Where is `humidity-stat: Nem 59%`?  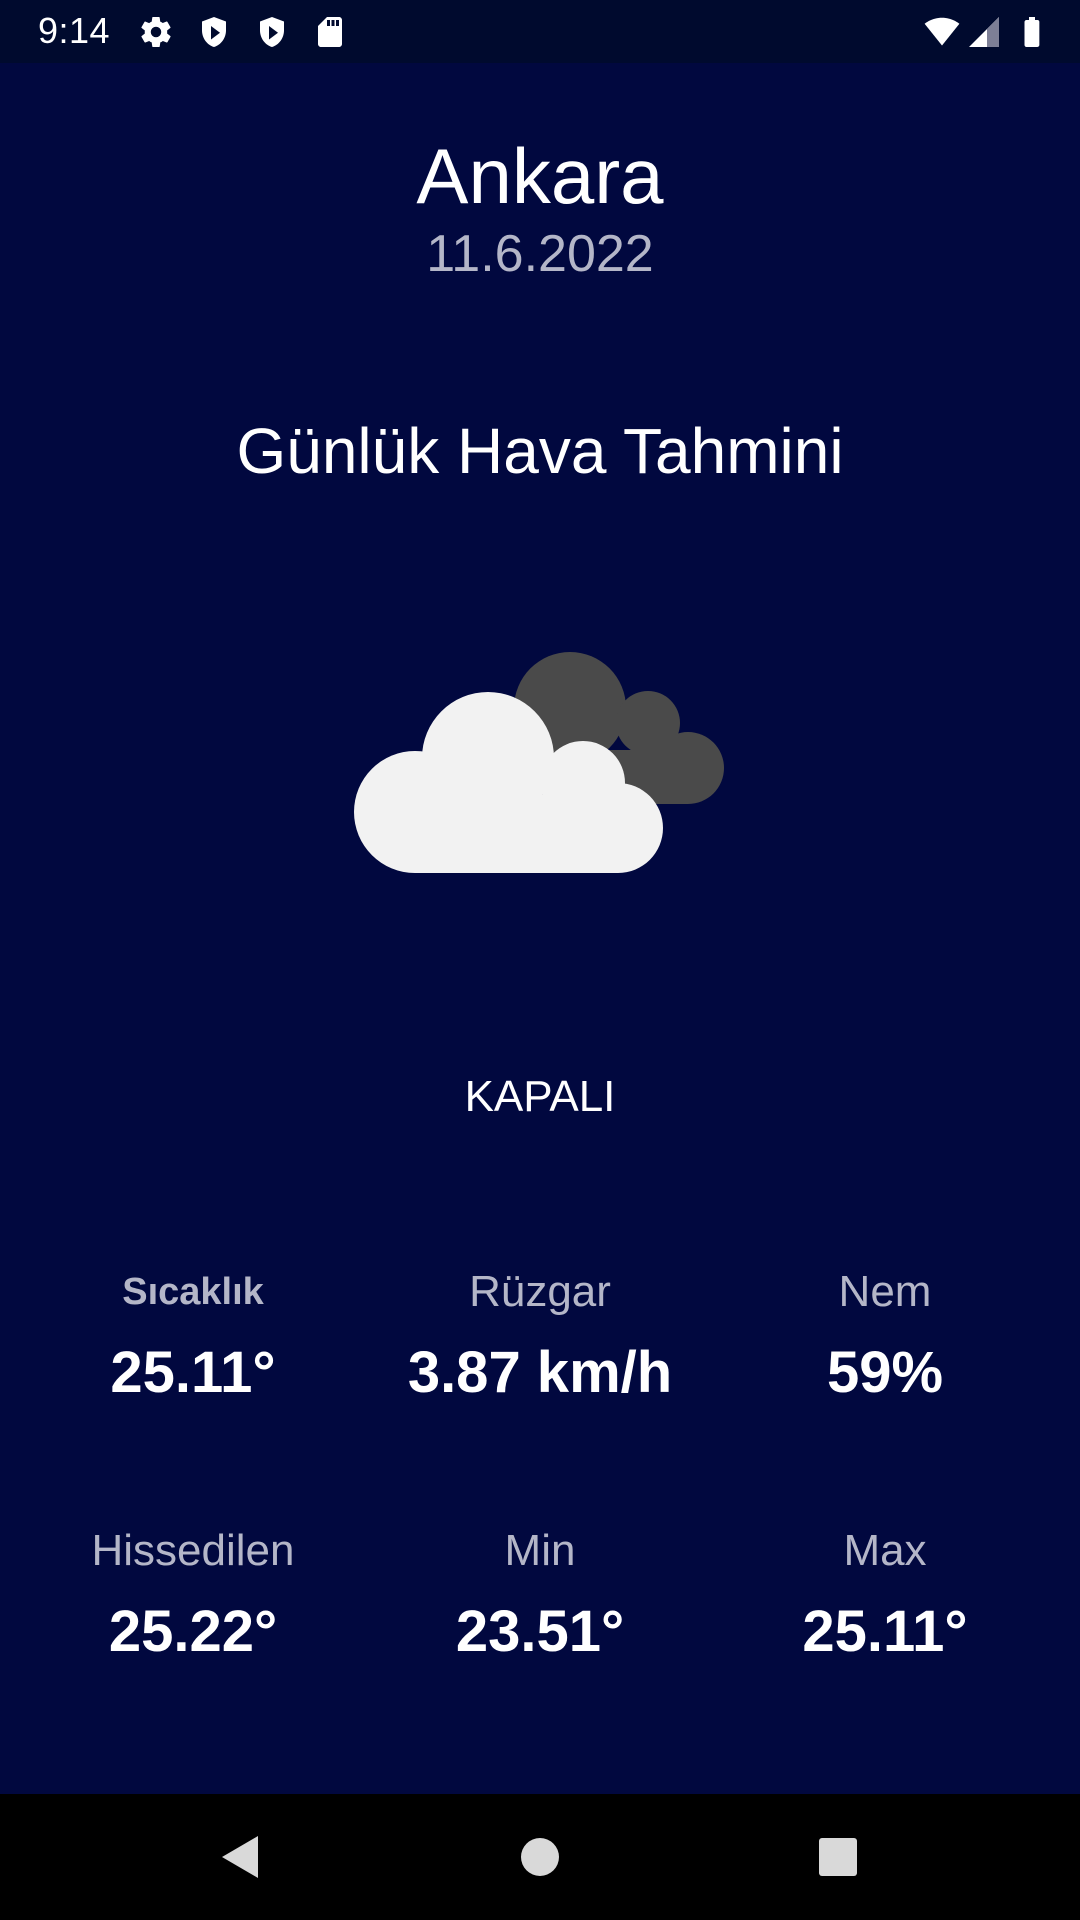
humidity-stat: Nem 59% is located at coordinates (885, 1336).